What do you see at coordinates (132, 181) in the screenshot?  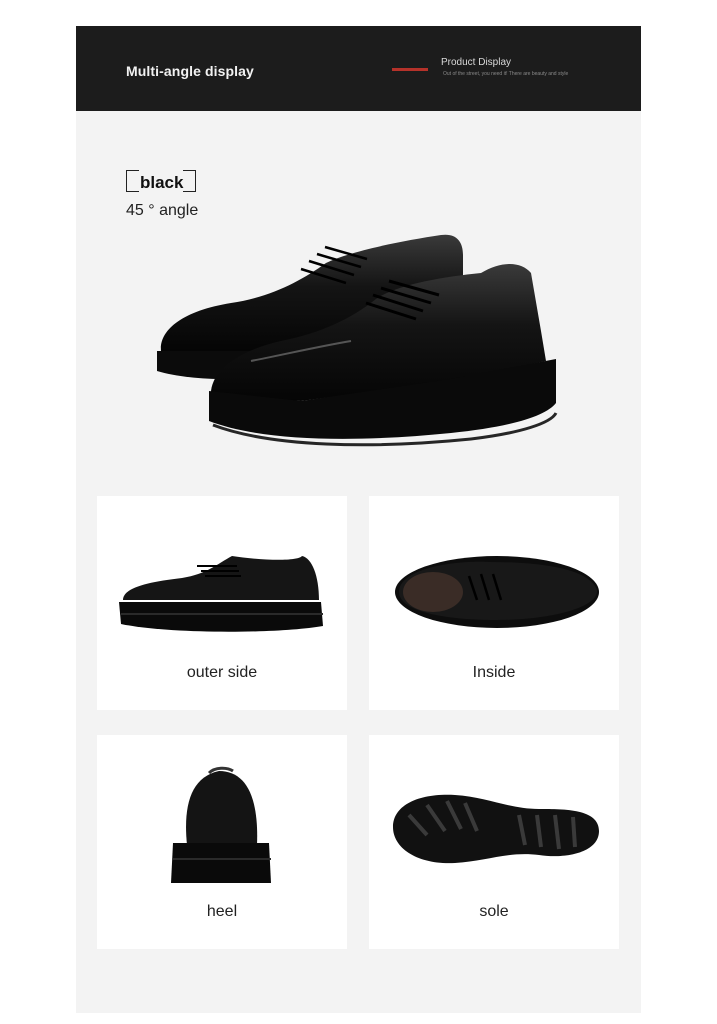 I see `bracket-left` at bounding box center [132, 181].